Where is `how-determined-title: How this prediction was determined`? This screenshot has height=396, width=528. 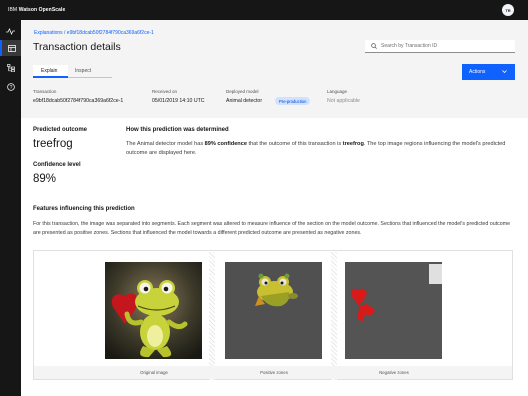 how-determined-title: How this prediction was determined is located at coordinates (177, 130).